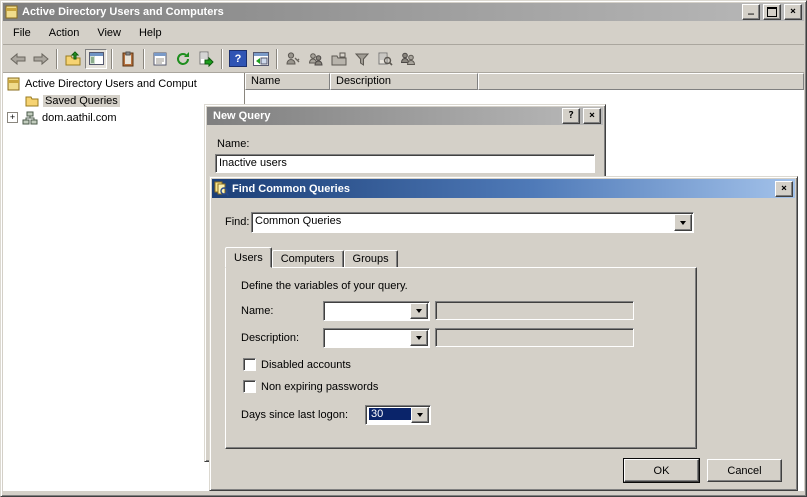 This screenshot has height=497, width=807. What do you see at coordinates (96, 58) in the screenshot?
I see `console-tree-toggle-icon` at bounding box center [96, 58].